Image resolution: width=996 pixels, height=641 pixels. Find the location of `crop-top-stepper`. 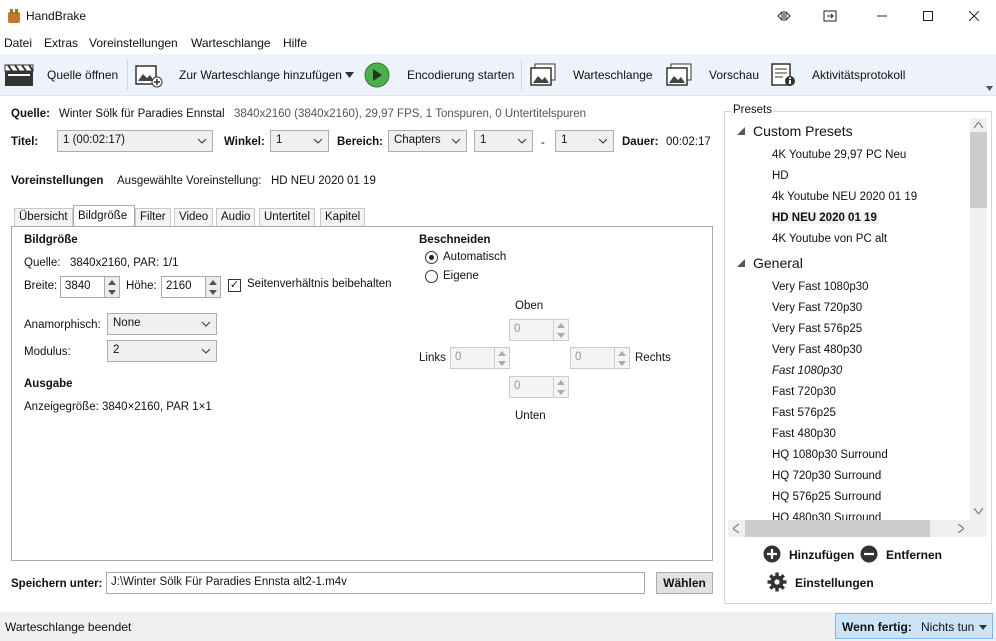

crop-top-stepper is located at coordinates (561, 330).